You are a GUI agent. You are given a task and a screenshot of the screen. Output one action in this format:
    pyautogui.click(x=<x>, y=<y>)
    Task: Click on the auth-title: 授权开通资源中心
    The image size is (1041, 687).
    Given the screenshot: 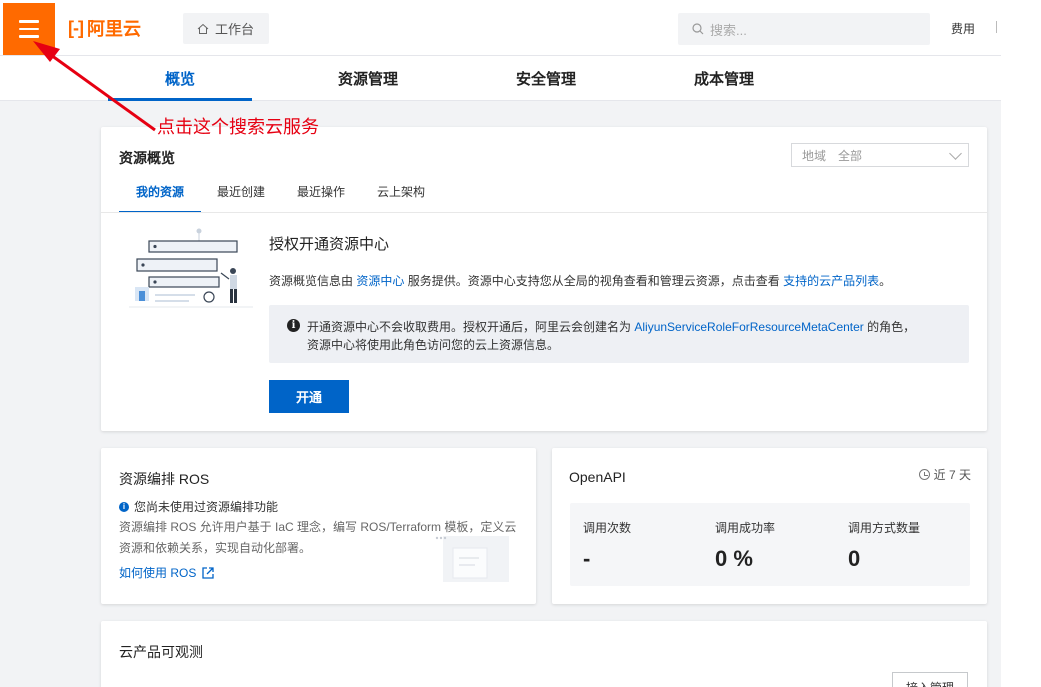 What is the action you would take?
    pyautogui.click(x=329, y=244)
    